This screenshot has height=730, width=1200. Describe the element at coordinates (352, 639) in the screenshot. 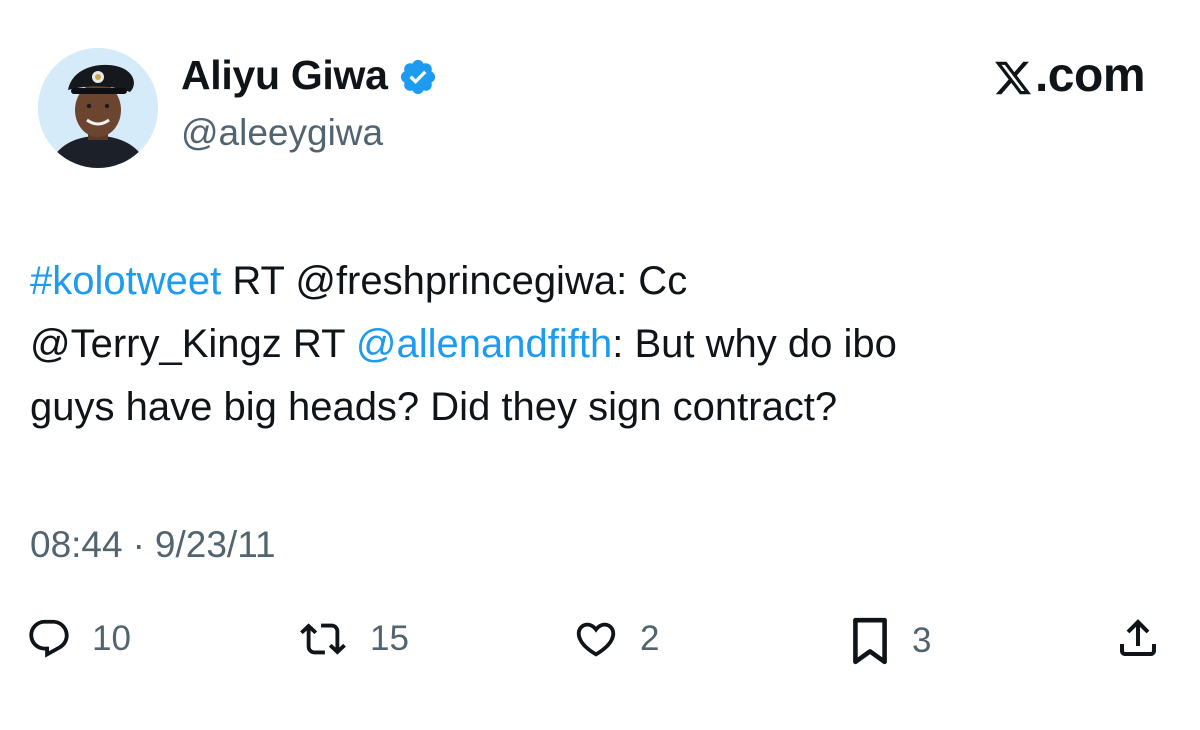

I see `retweet-button: 15` at that location.